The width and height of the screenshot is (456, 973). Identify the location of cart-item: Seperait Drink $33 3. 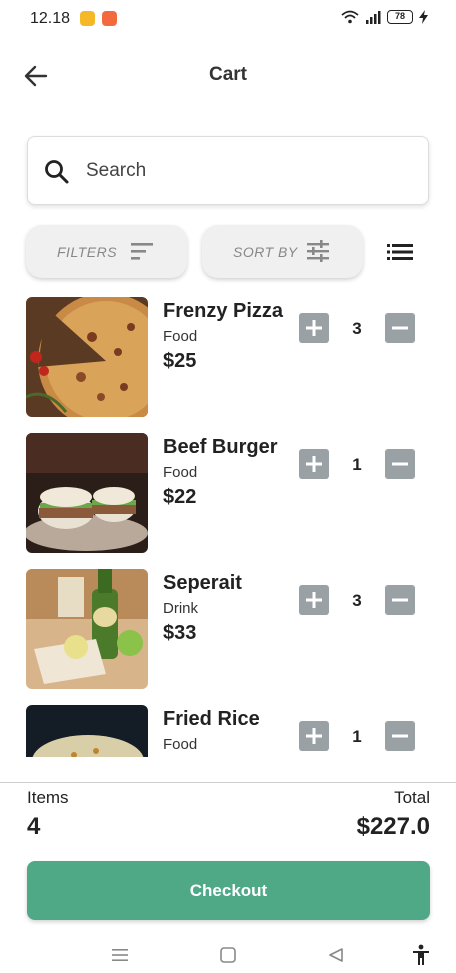
(228, 630).